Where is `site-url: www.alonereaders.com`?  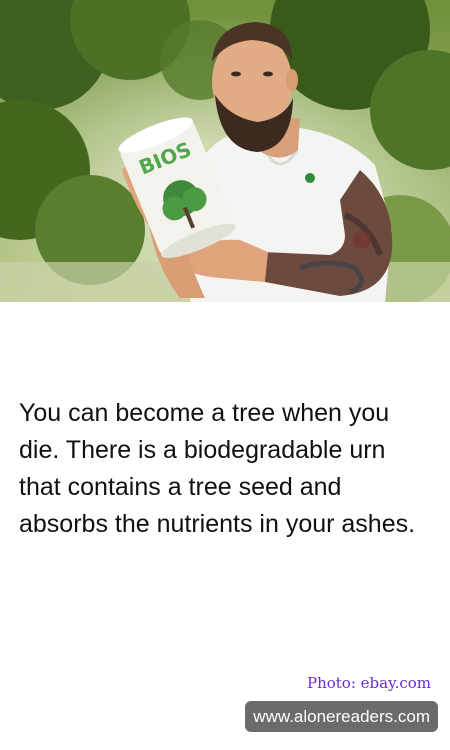
site-url: www.alonereaders.com is located at coordinates (341, 717).